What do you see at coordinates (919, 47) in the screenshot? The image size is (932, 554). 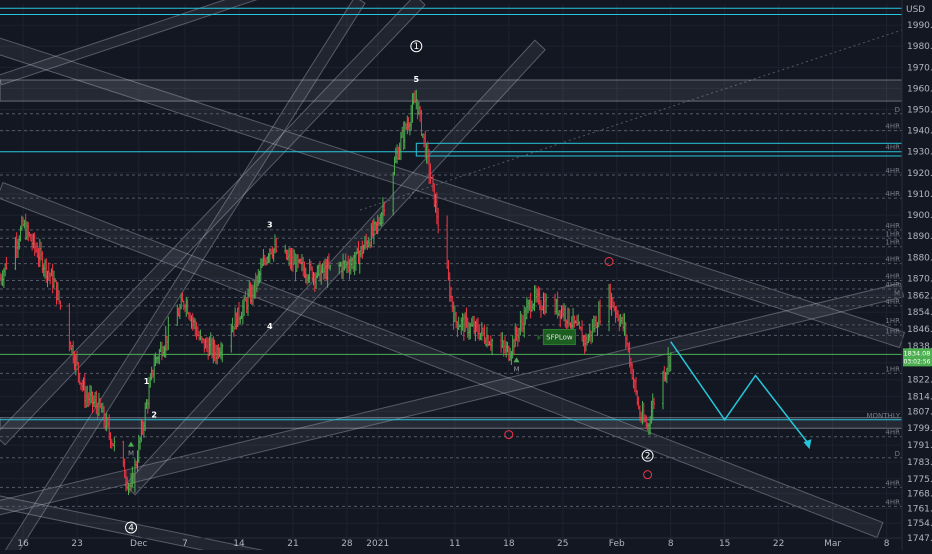 I see `price-tick-label: 1980.00` at bounding box center [919, 47].